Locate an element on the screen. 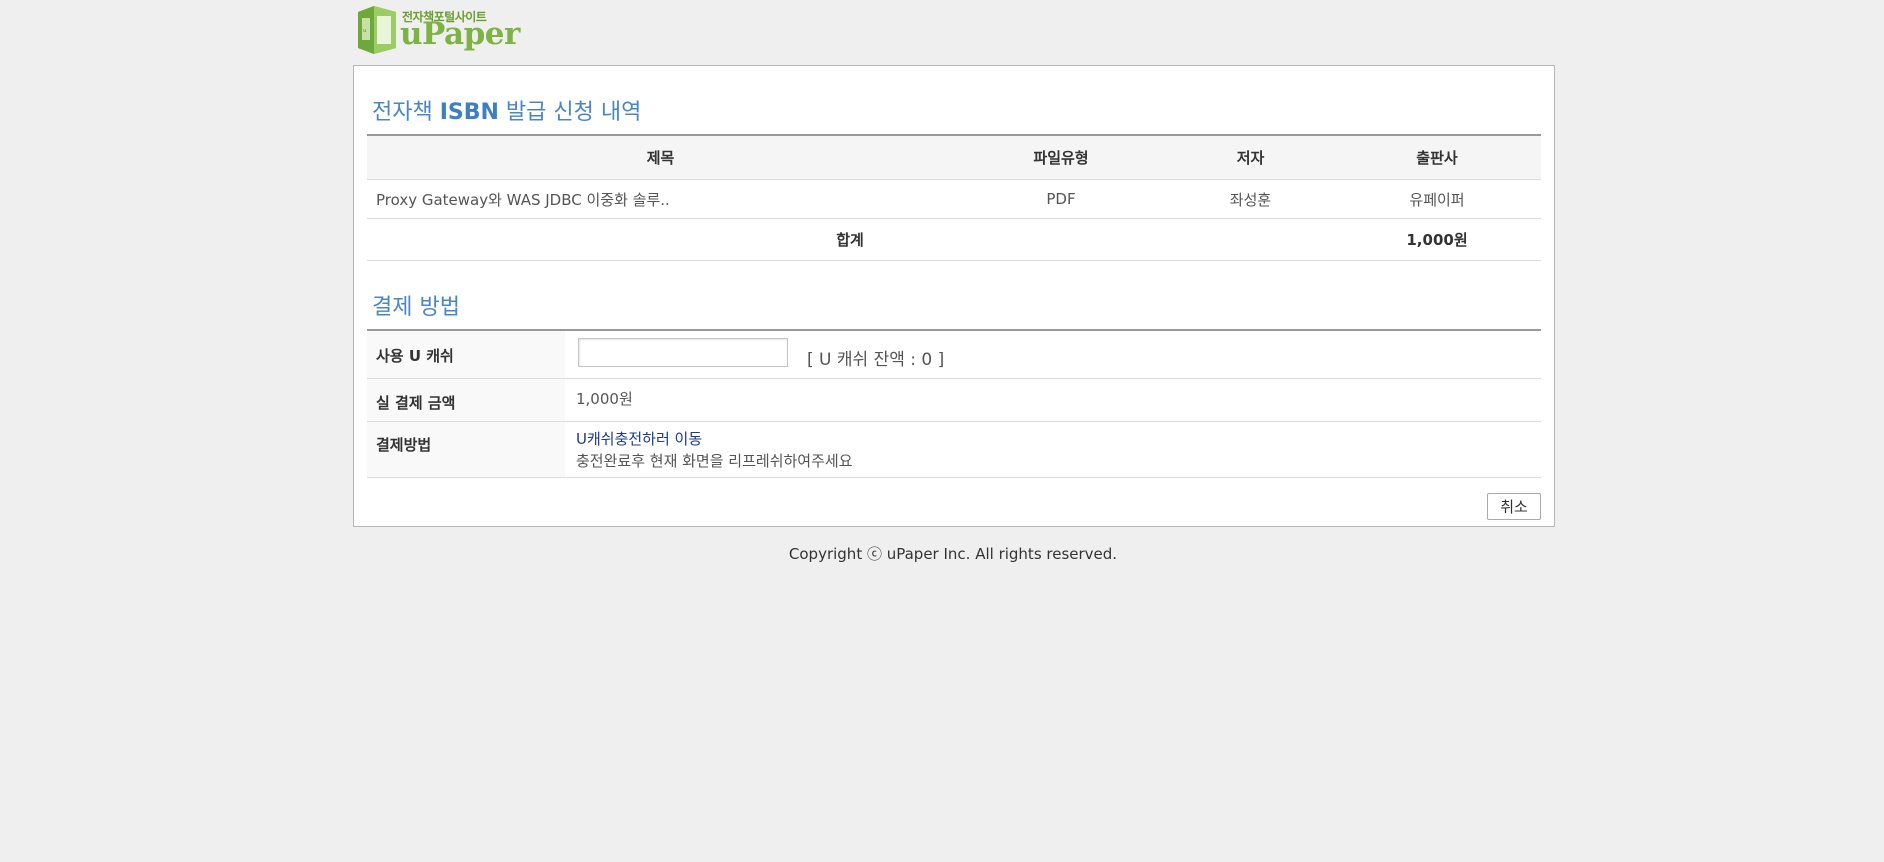 The height and width of the screenshot is (862, 1884). svg-text: u is located at coordinates (364, 31).